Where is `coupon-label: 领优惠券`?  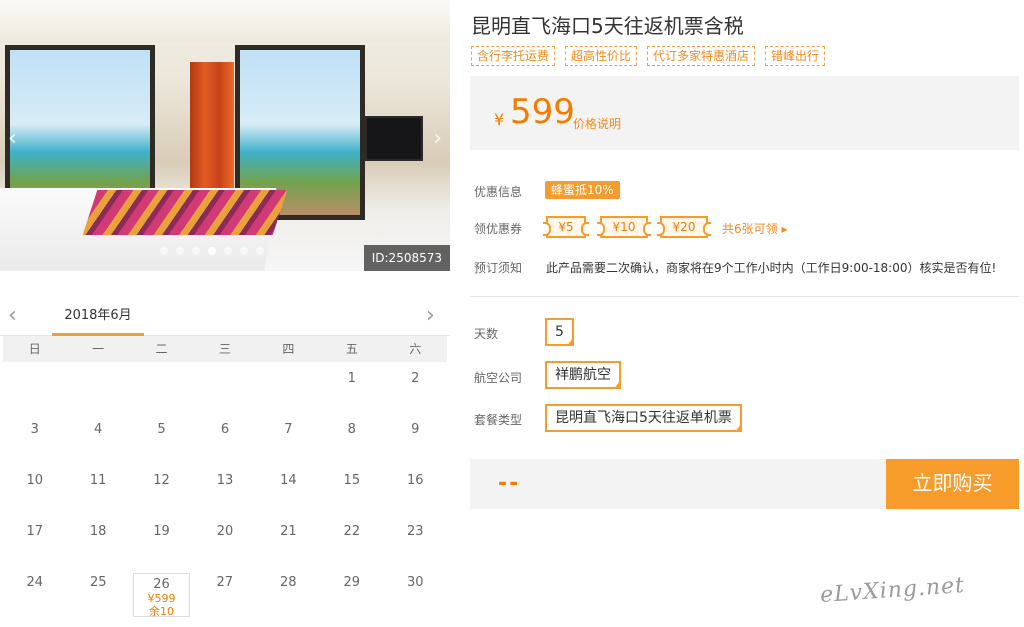
coupon-label: 领优惠券 is located at coordinates (498, 229).